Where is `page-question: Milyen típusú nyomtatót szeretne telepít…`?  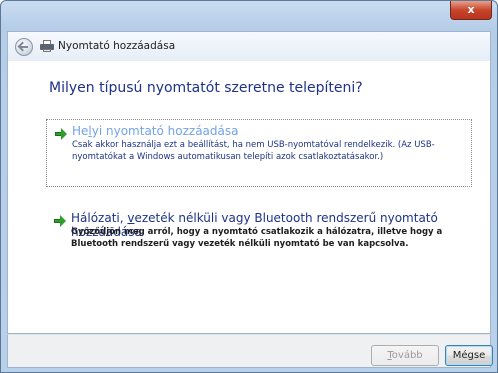 page-question: Milyen típusú nyomtatót szeretne telepít… is located at coordinates (206, 88).